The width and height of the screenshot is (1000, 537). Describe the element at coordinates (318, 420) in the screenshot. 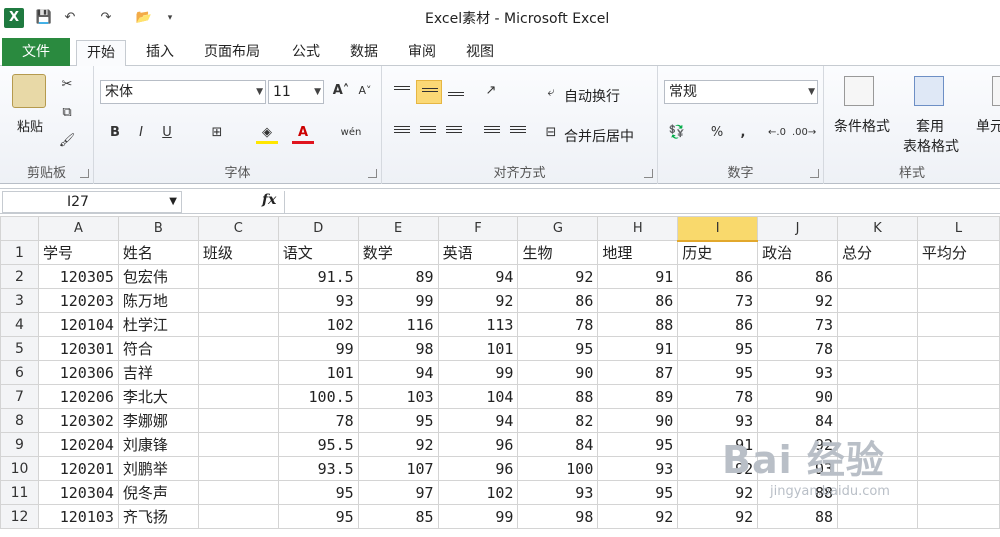

I see `cell-d8: 78` at that location.